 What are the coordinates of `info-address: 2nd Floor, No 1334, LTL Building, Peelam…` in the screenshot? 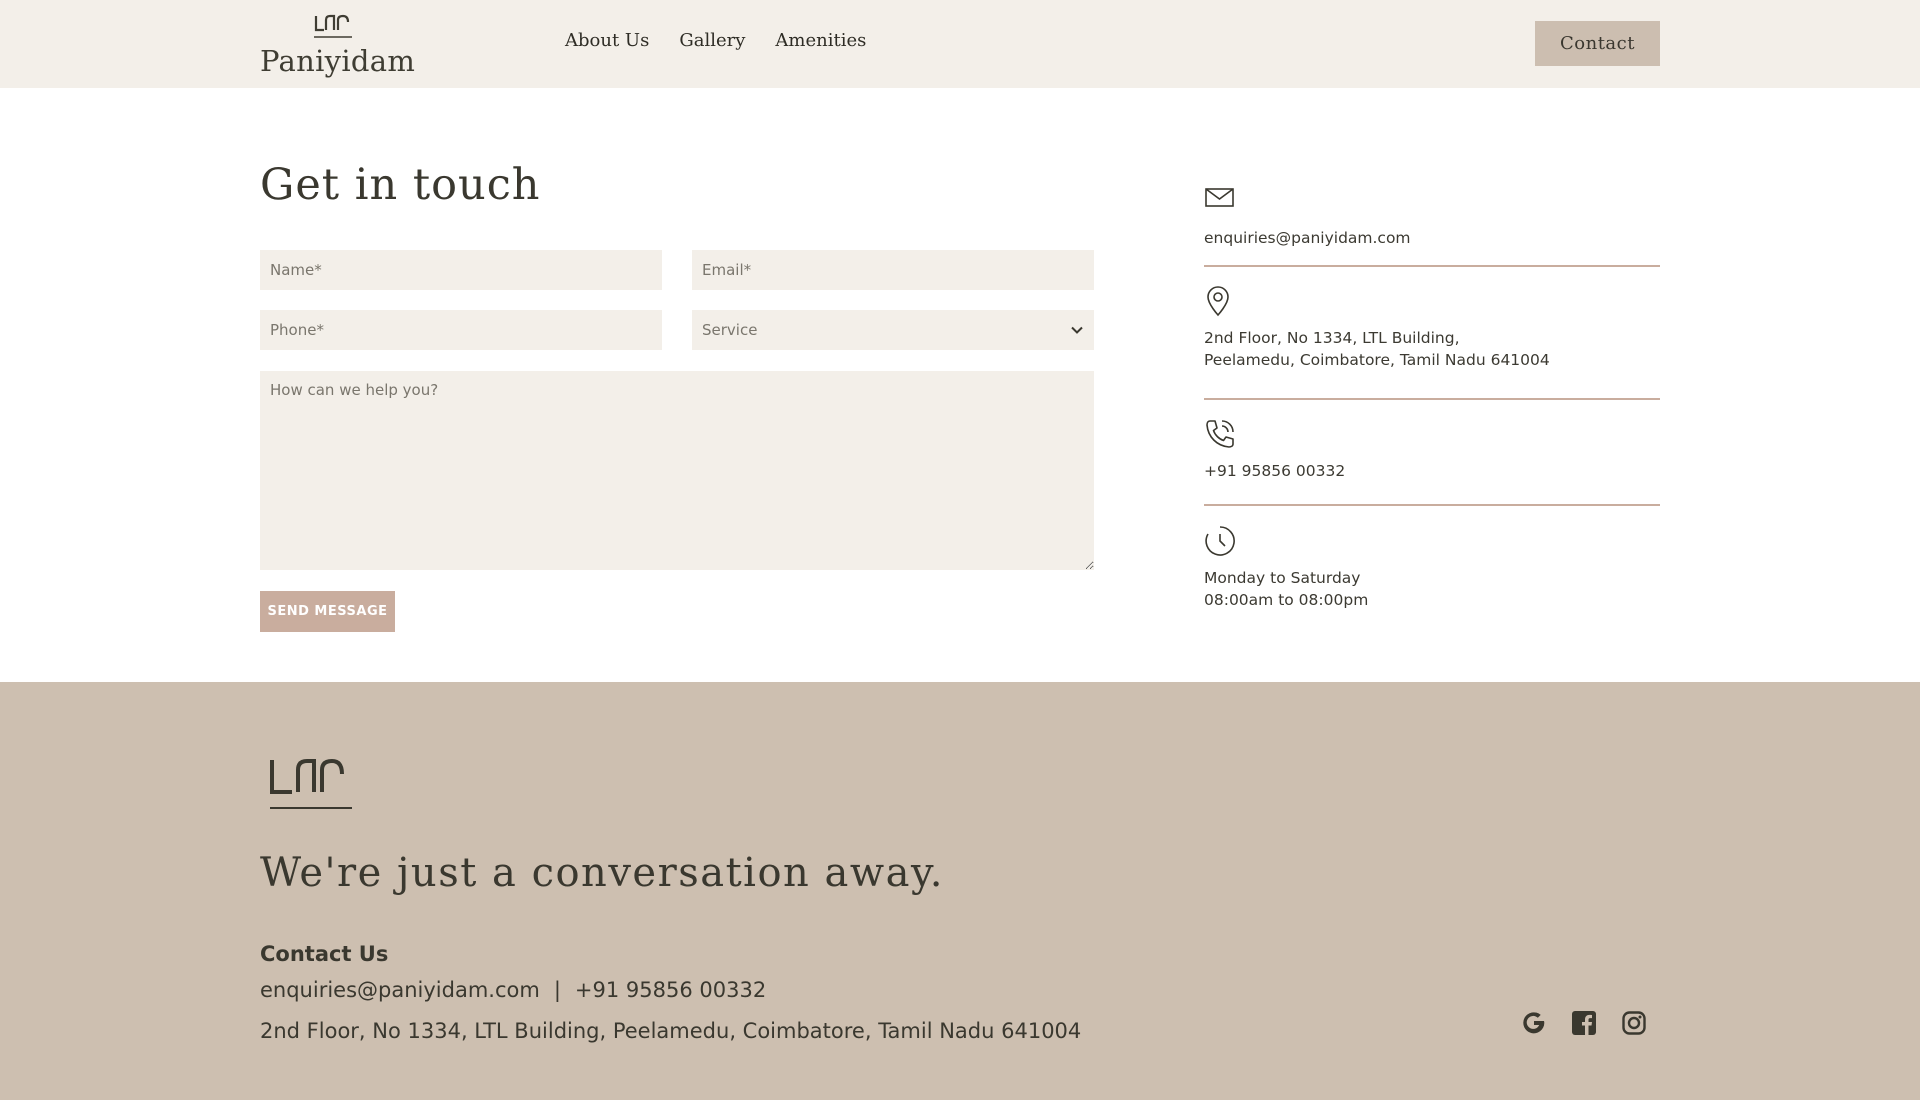 It's located at (1432, 349).